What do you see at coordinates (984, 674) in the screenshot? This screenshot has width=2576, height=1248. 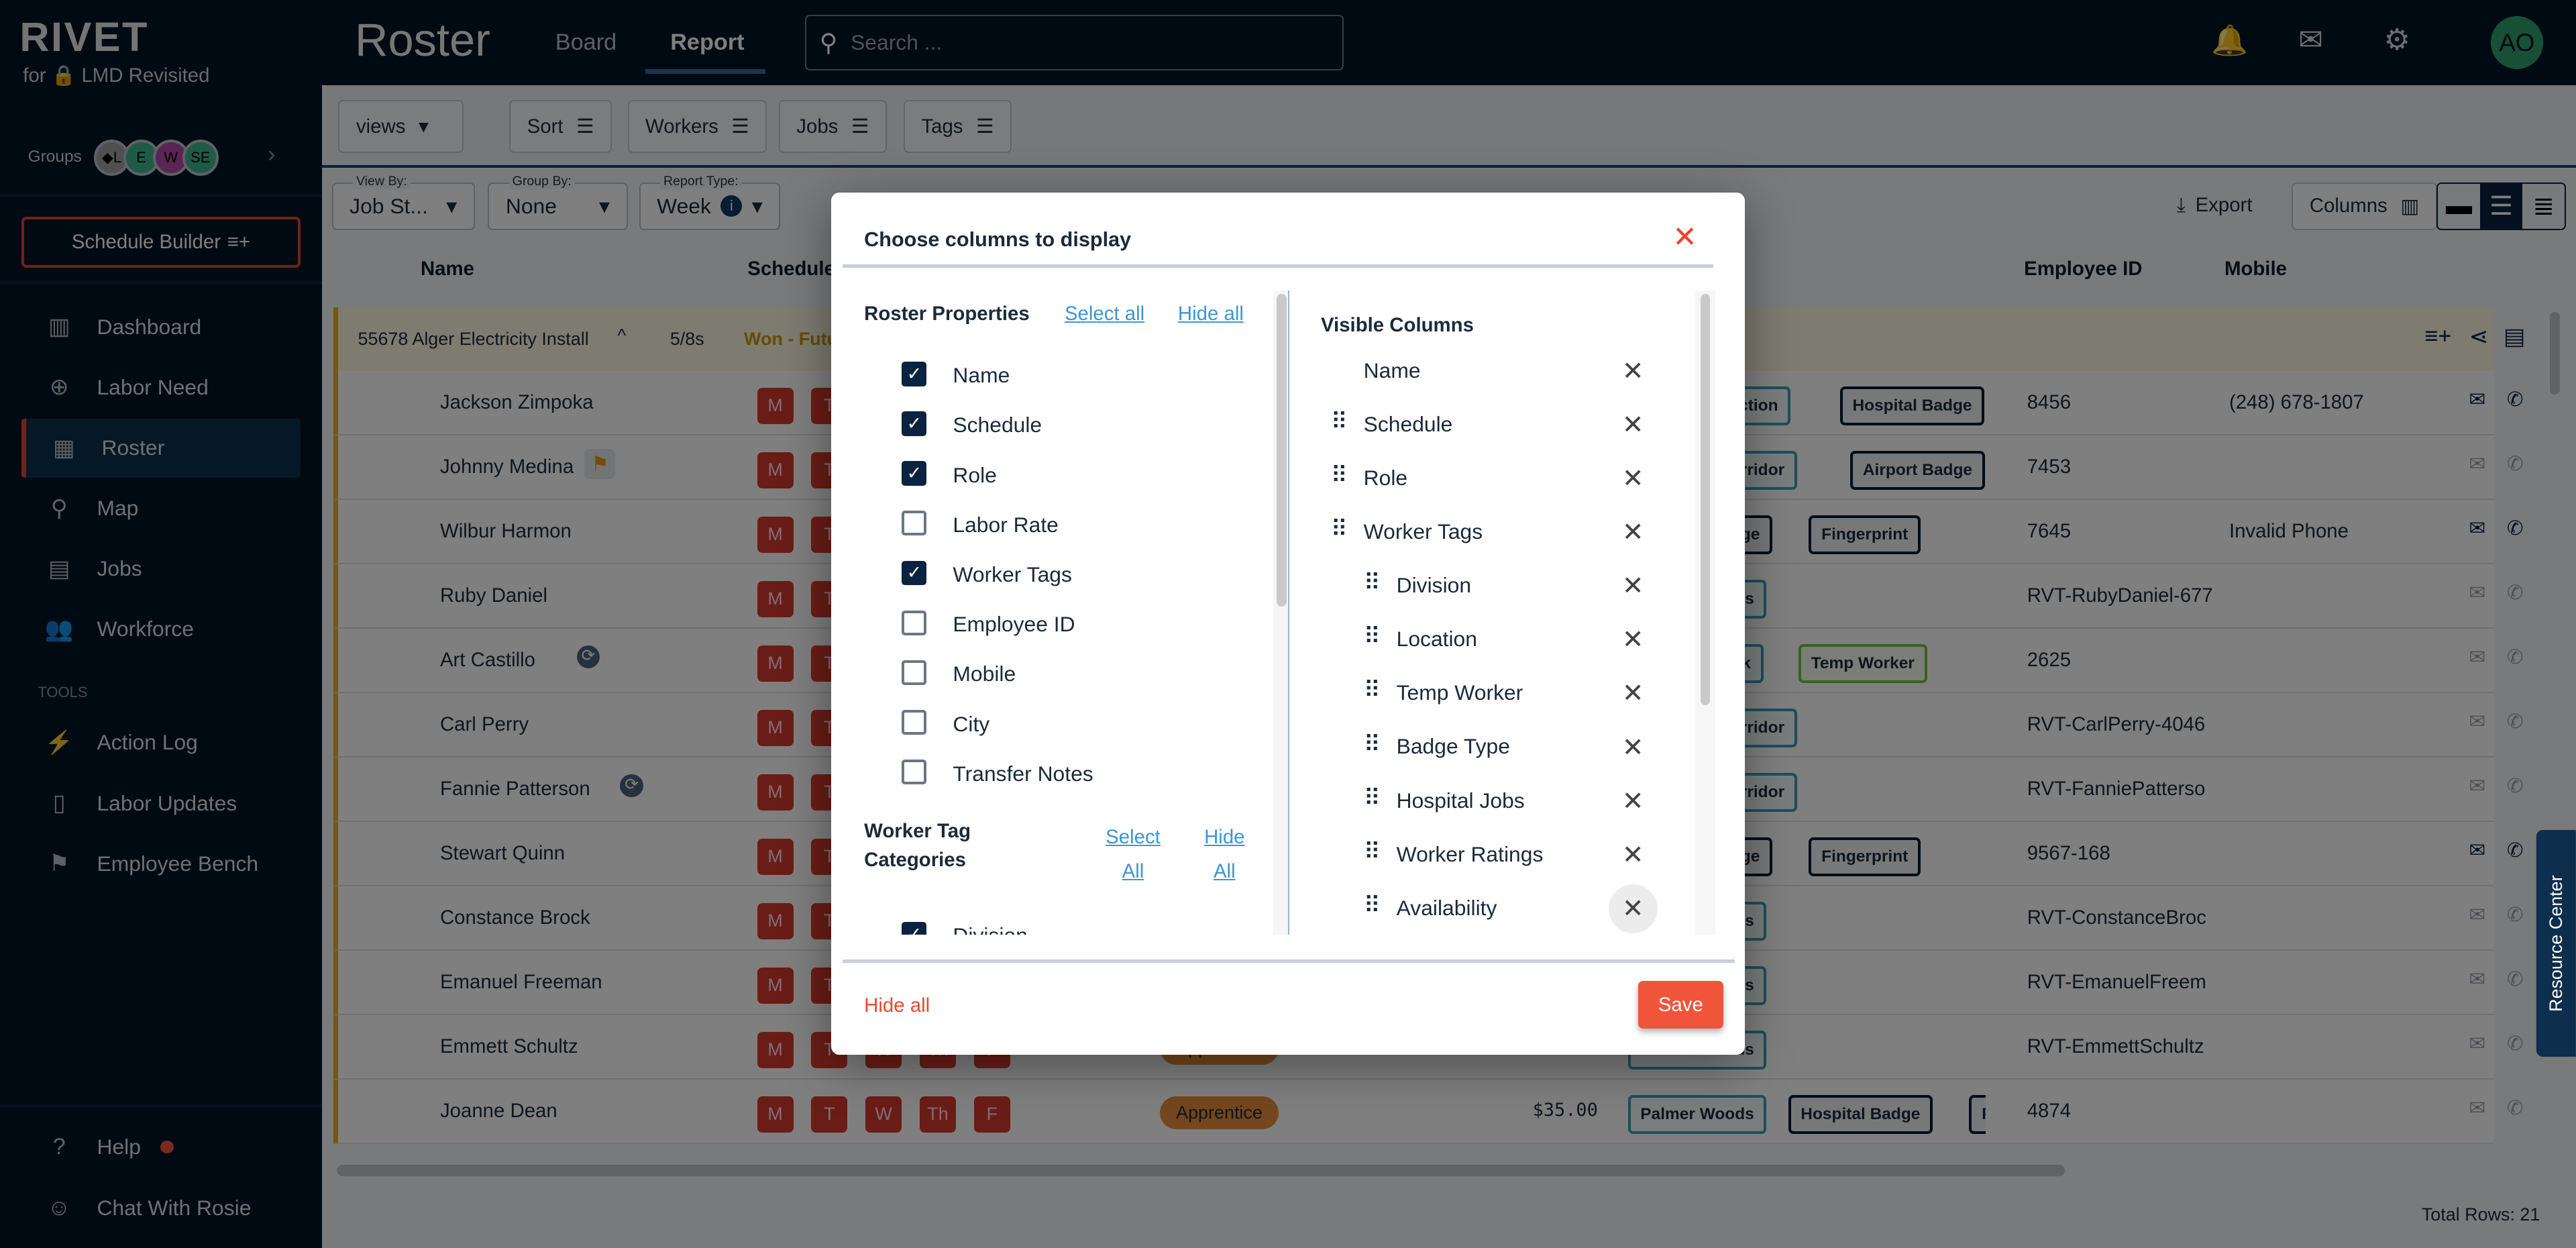 I see `checkbox-label: Mobile` at bounding box center [984, 674].